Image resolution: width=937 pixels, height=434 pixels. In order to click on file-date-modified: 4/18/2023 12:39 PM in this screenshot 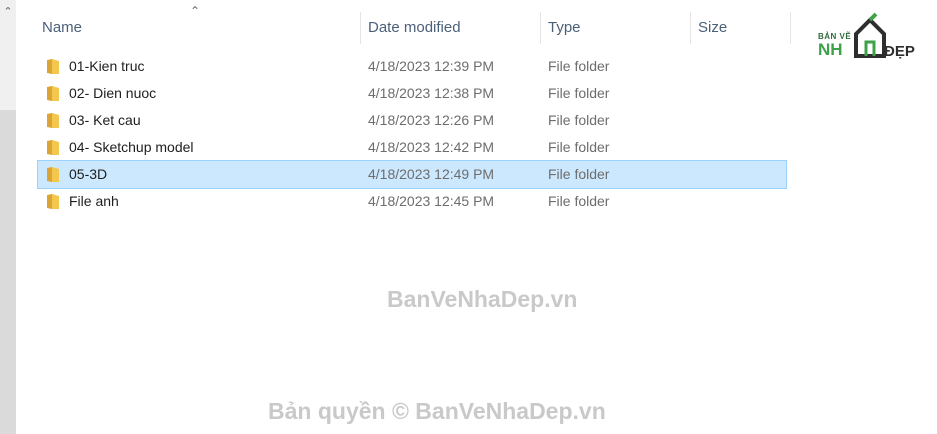, I will do `click(431, 66)`.